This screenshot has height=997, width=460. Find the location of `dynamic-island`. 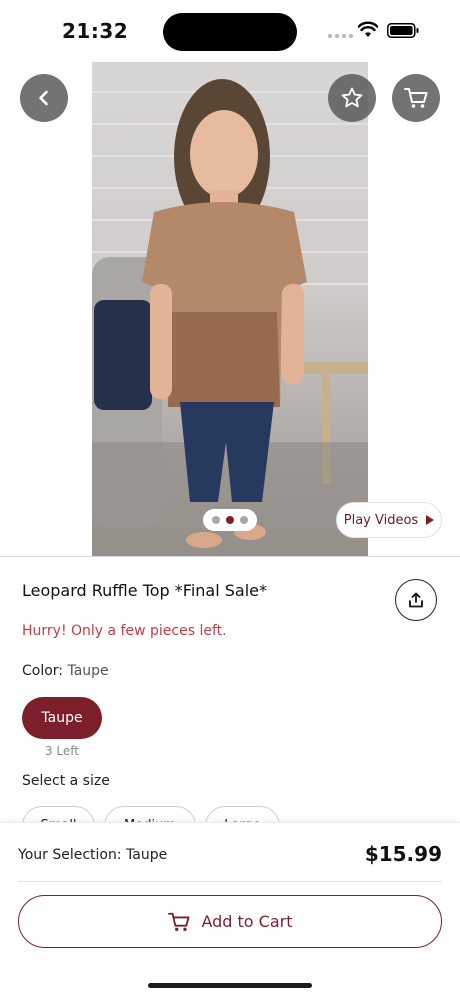

dynamic-island is located at coordinates (230, 32).